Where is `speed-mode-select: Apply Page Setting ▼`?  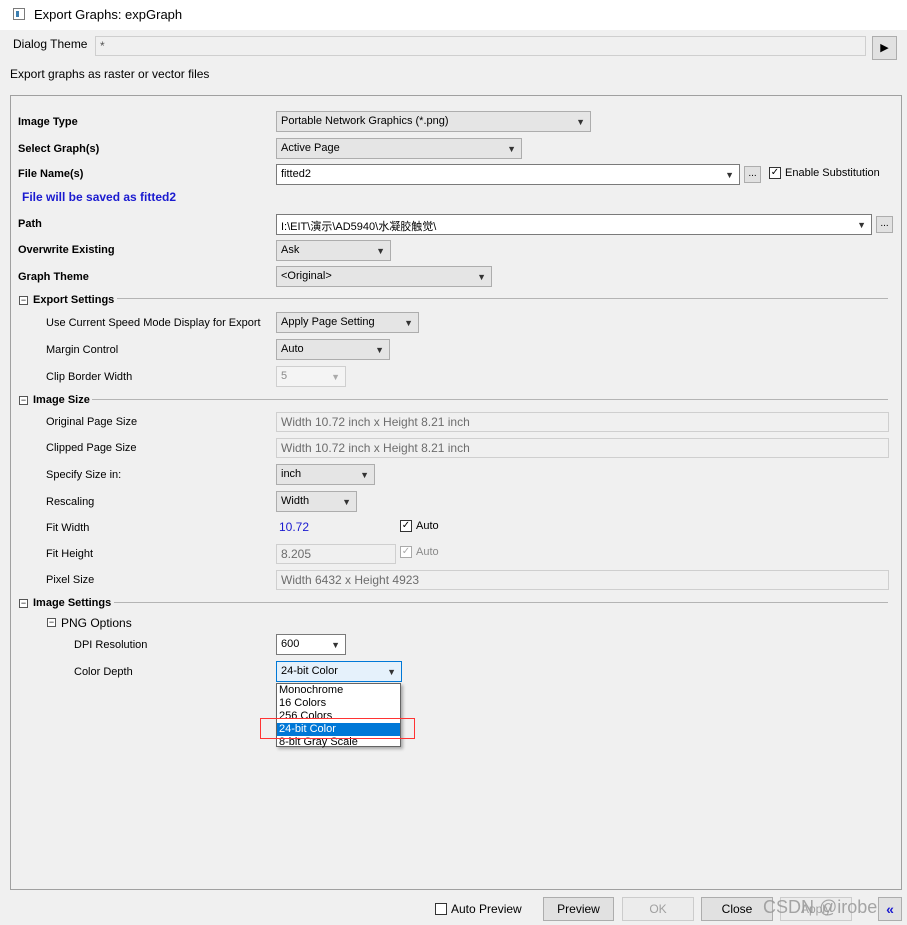 speed-mode-select: Apply Page Setting ▼ is located at coordinates (347, 322).